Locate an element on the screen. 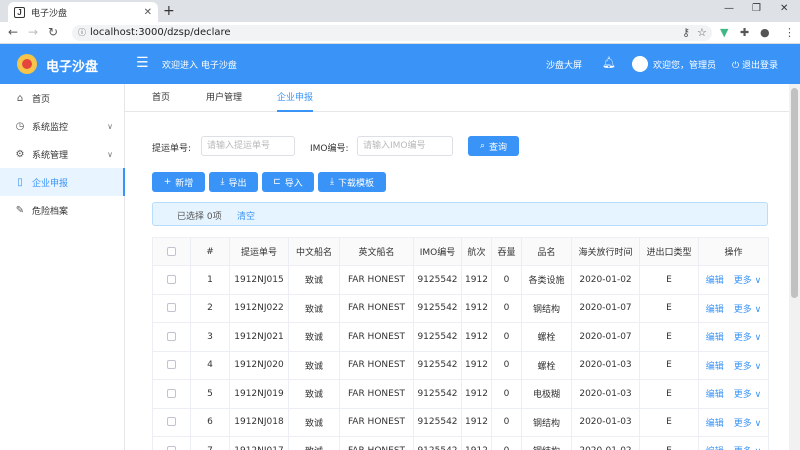 The width and height of the screenshot is (800, 450). table-cell: 钢结构 is located at coordinates (546, 422).